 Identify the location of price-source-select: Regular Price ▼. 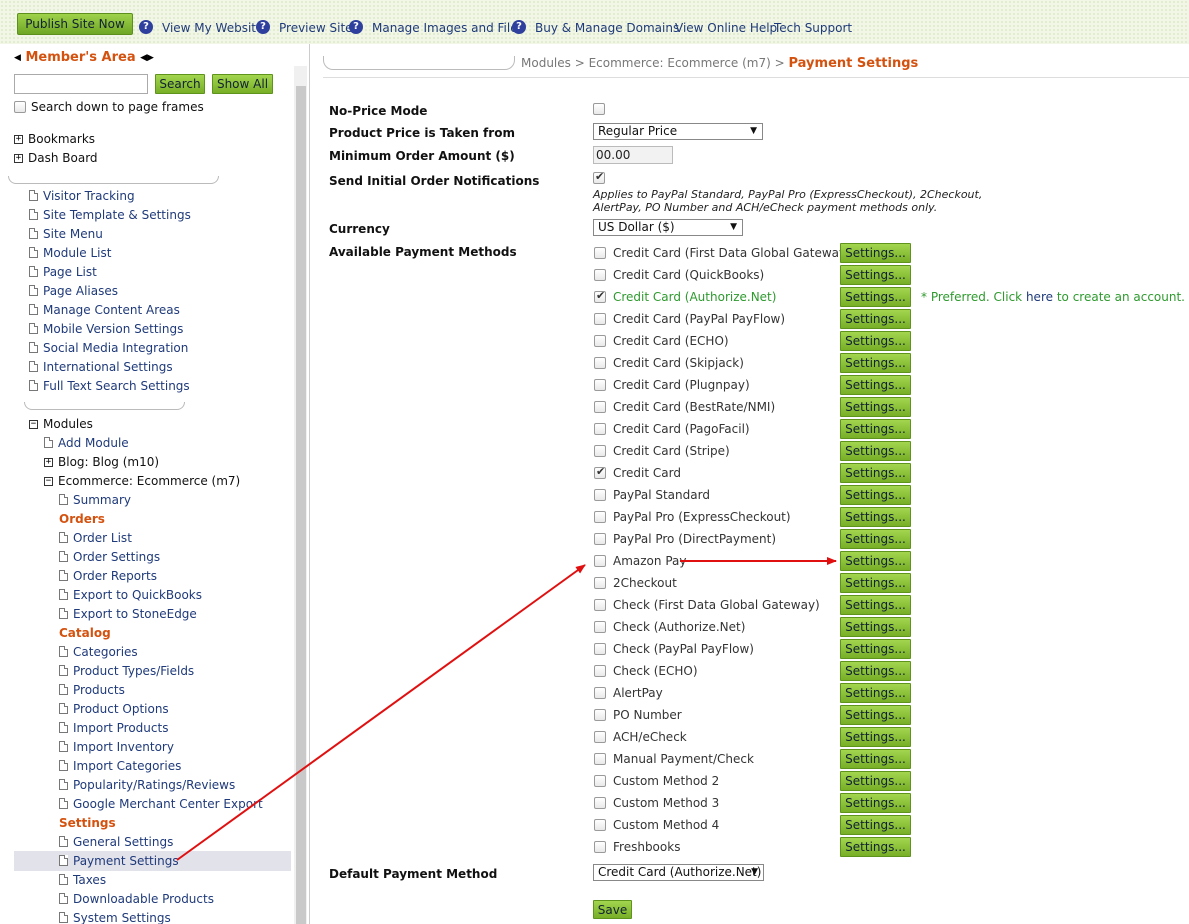
(678, 131).